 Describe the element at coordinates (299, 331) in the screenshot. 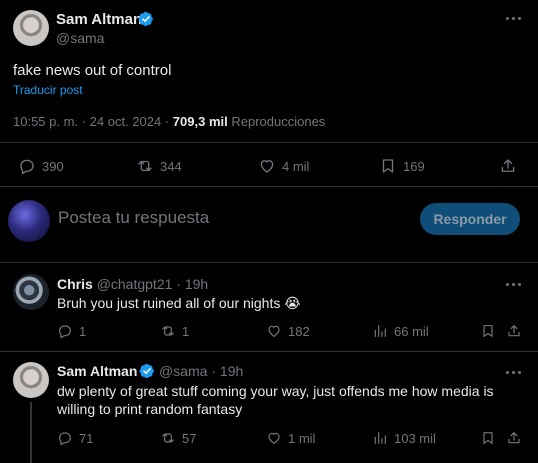

I see `like-count: 182` at that location.